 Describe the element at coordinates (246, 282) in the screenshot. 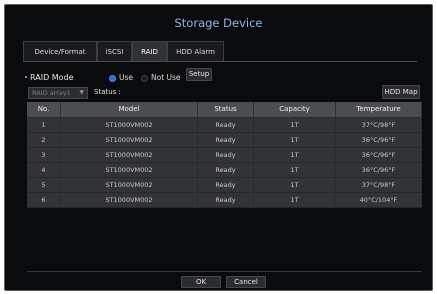

I see `cancel-button: Cancel` at that location.